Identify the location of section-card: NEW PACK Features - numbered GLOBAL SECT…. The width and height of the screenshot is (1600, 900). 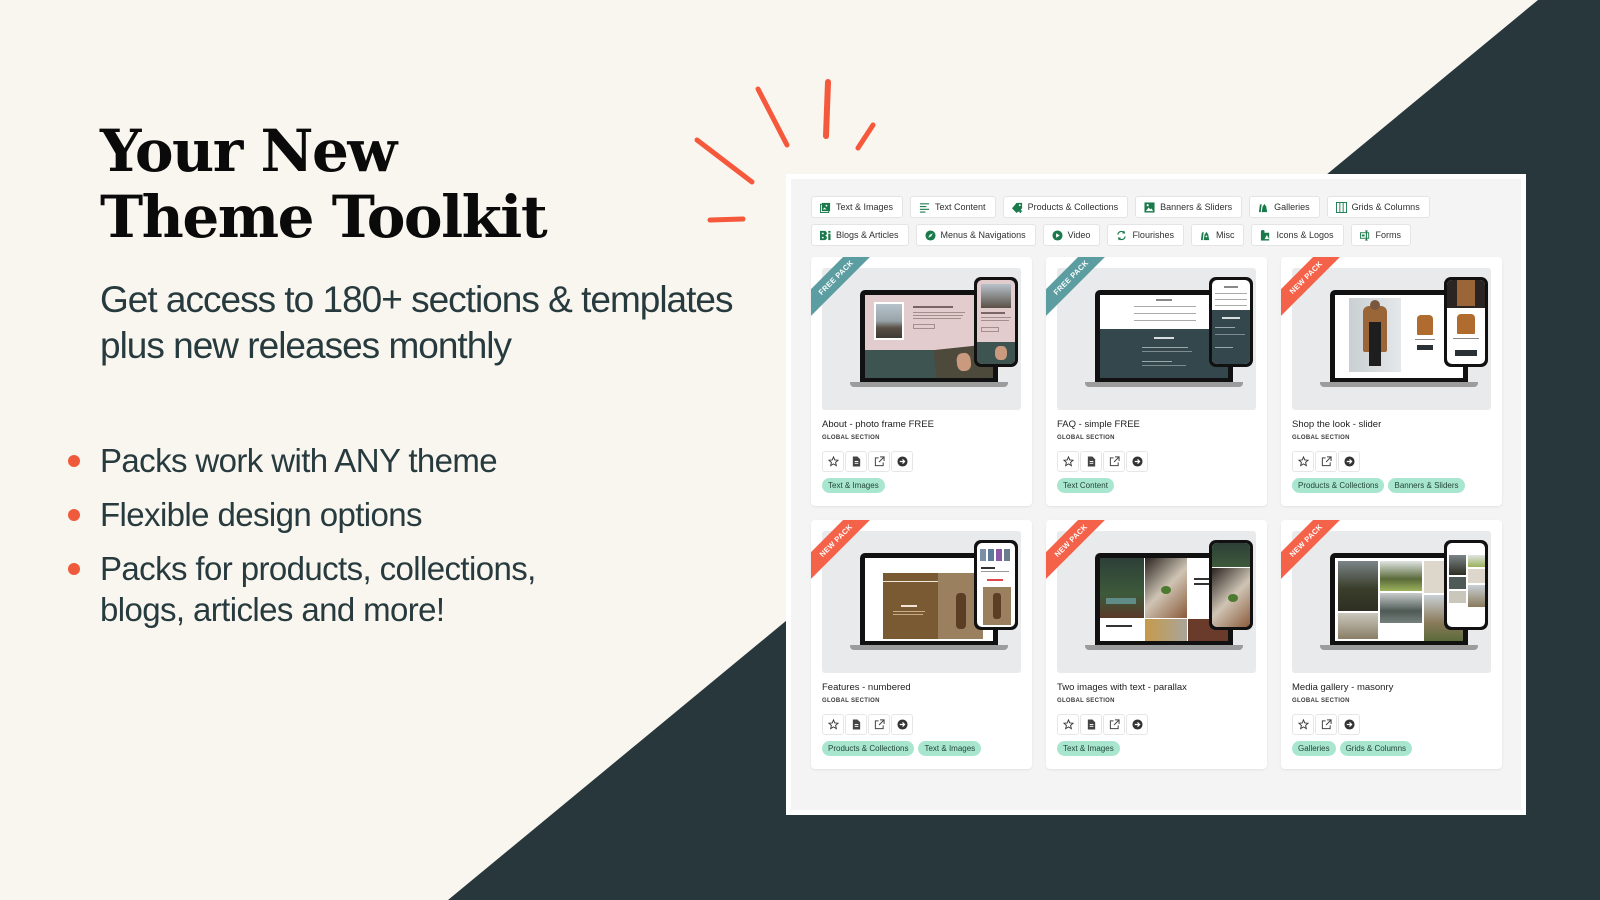
(921, 644).